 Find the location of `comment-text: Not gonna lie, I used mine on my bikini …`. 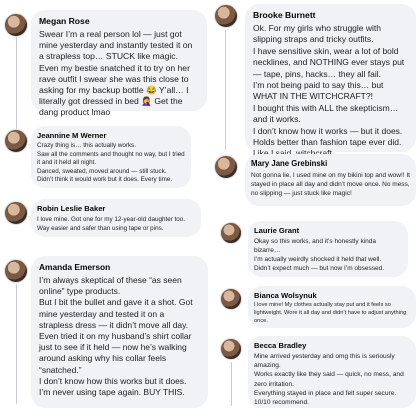

comment-text: Not gonna lie, I used mine on my bikini … is located at coordinates (330, 184).